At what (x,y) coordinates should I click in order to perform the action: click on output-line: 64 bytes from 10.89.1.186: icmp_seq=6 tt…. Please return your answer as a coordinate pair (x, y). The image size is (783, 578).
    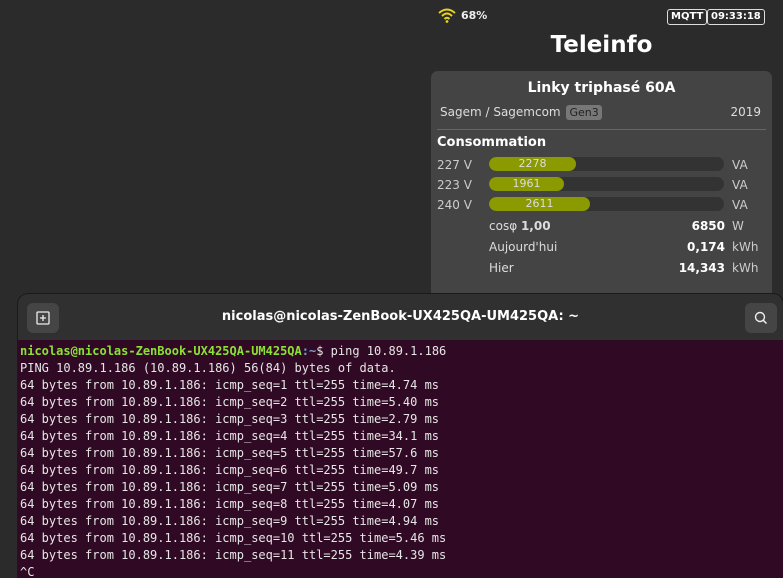
    Looking at the image, I should click on (230, 470).